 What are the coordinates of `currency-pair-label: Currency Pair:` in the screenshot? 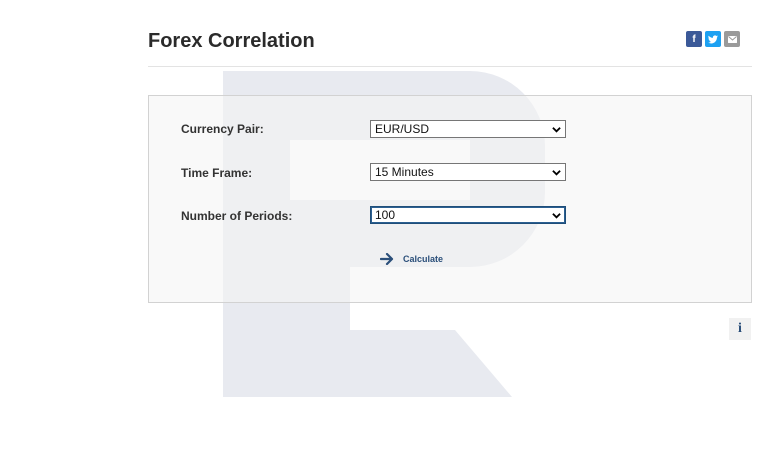 It's located at (222, 129).